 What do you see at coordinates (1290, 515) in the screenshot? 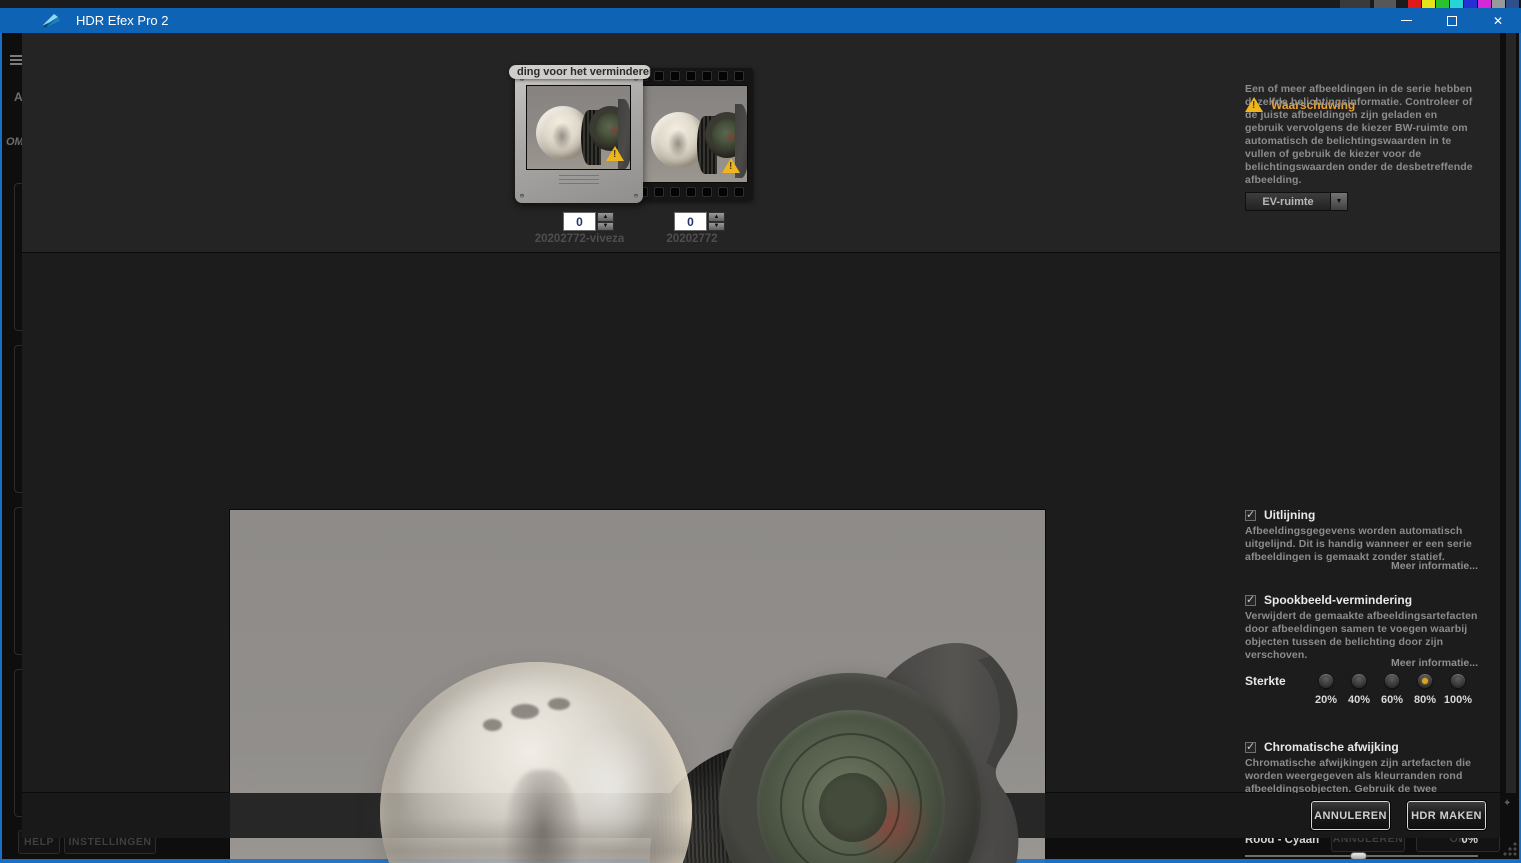
I see `alignment-title: Uitlijning` at bounding box center [1290, 515].